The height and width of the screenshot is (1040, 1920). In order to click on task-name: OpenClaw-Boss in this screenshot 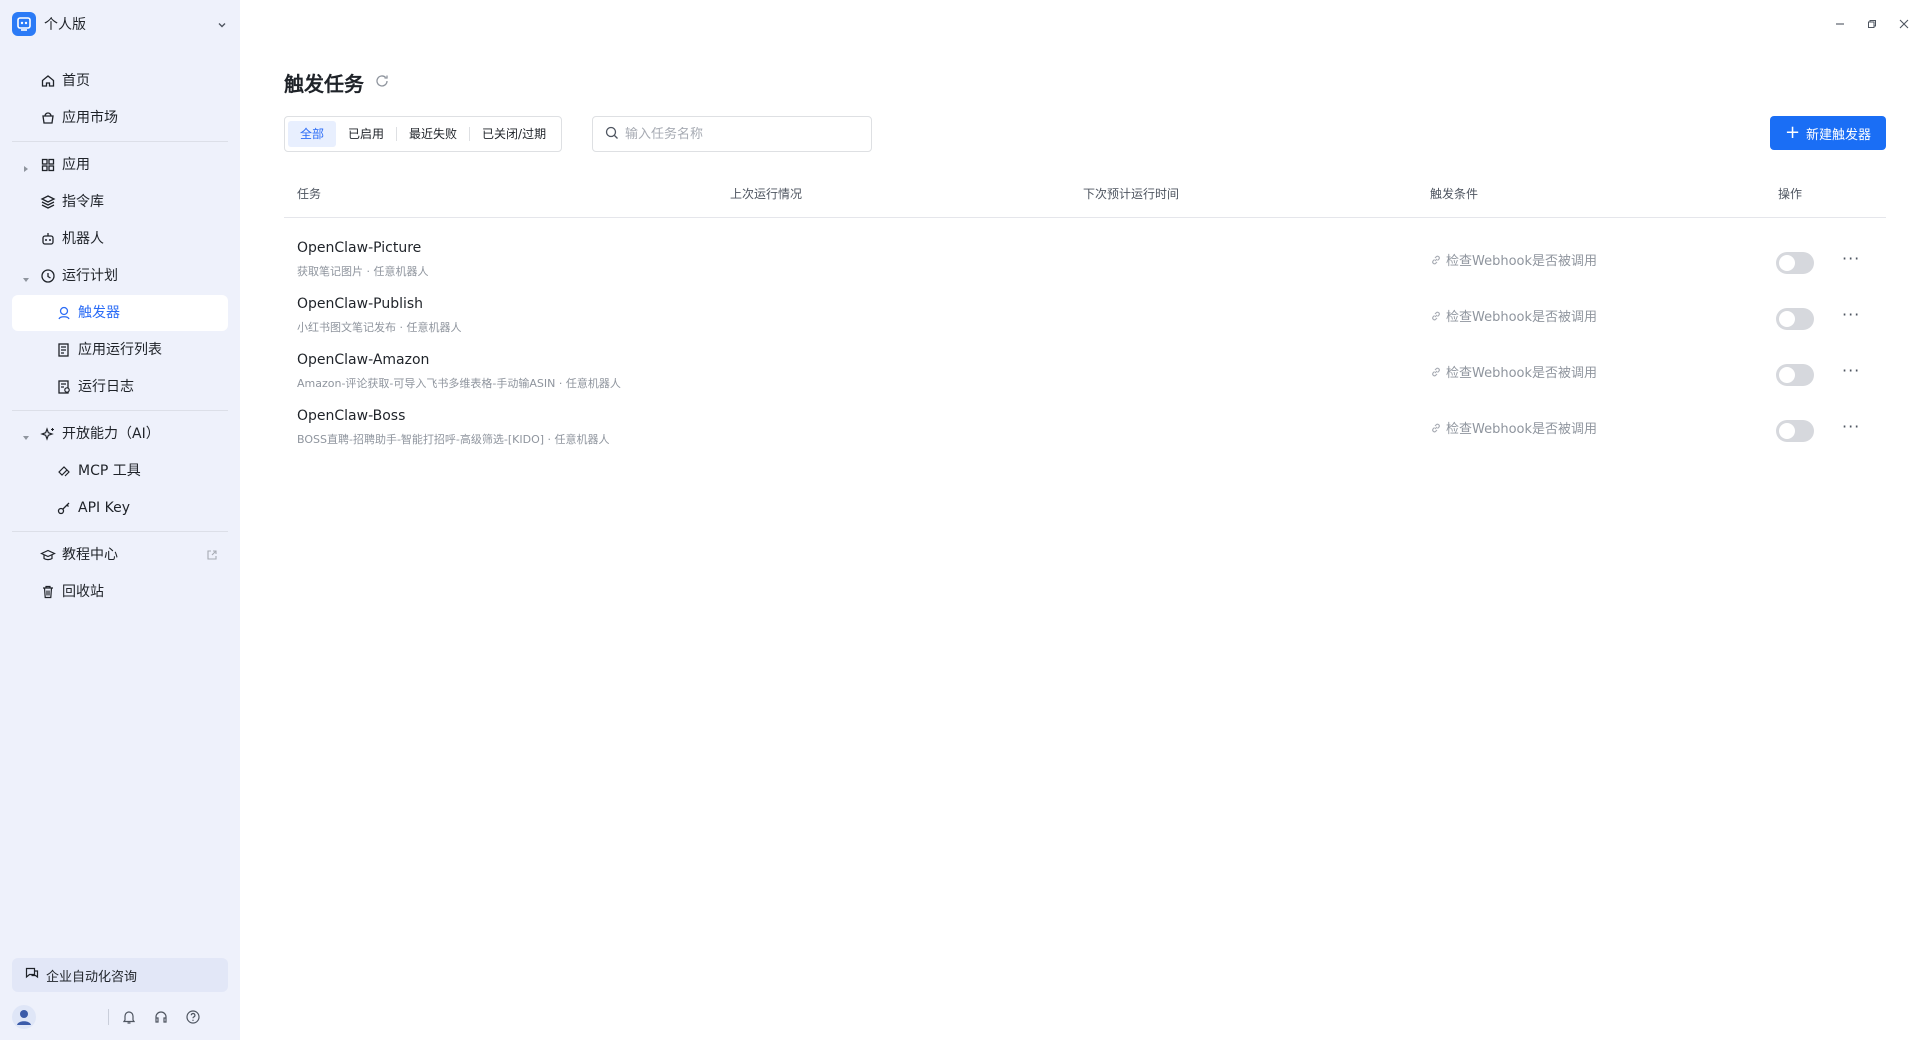, I will do `click(351, 416)`.